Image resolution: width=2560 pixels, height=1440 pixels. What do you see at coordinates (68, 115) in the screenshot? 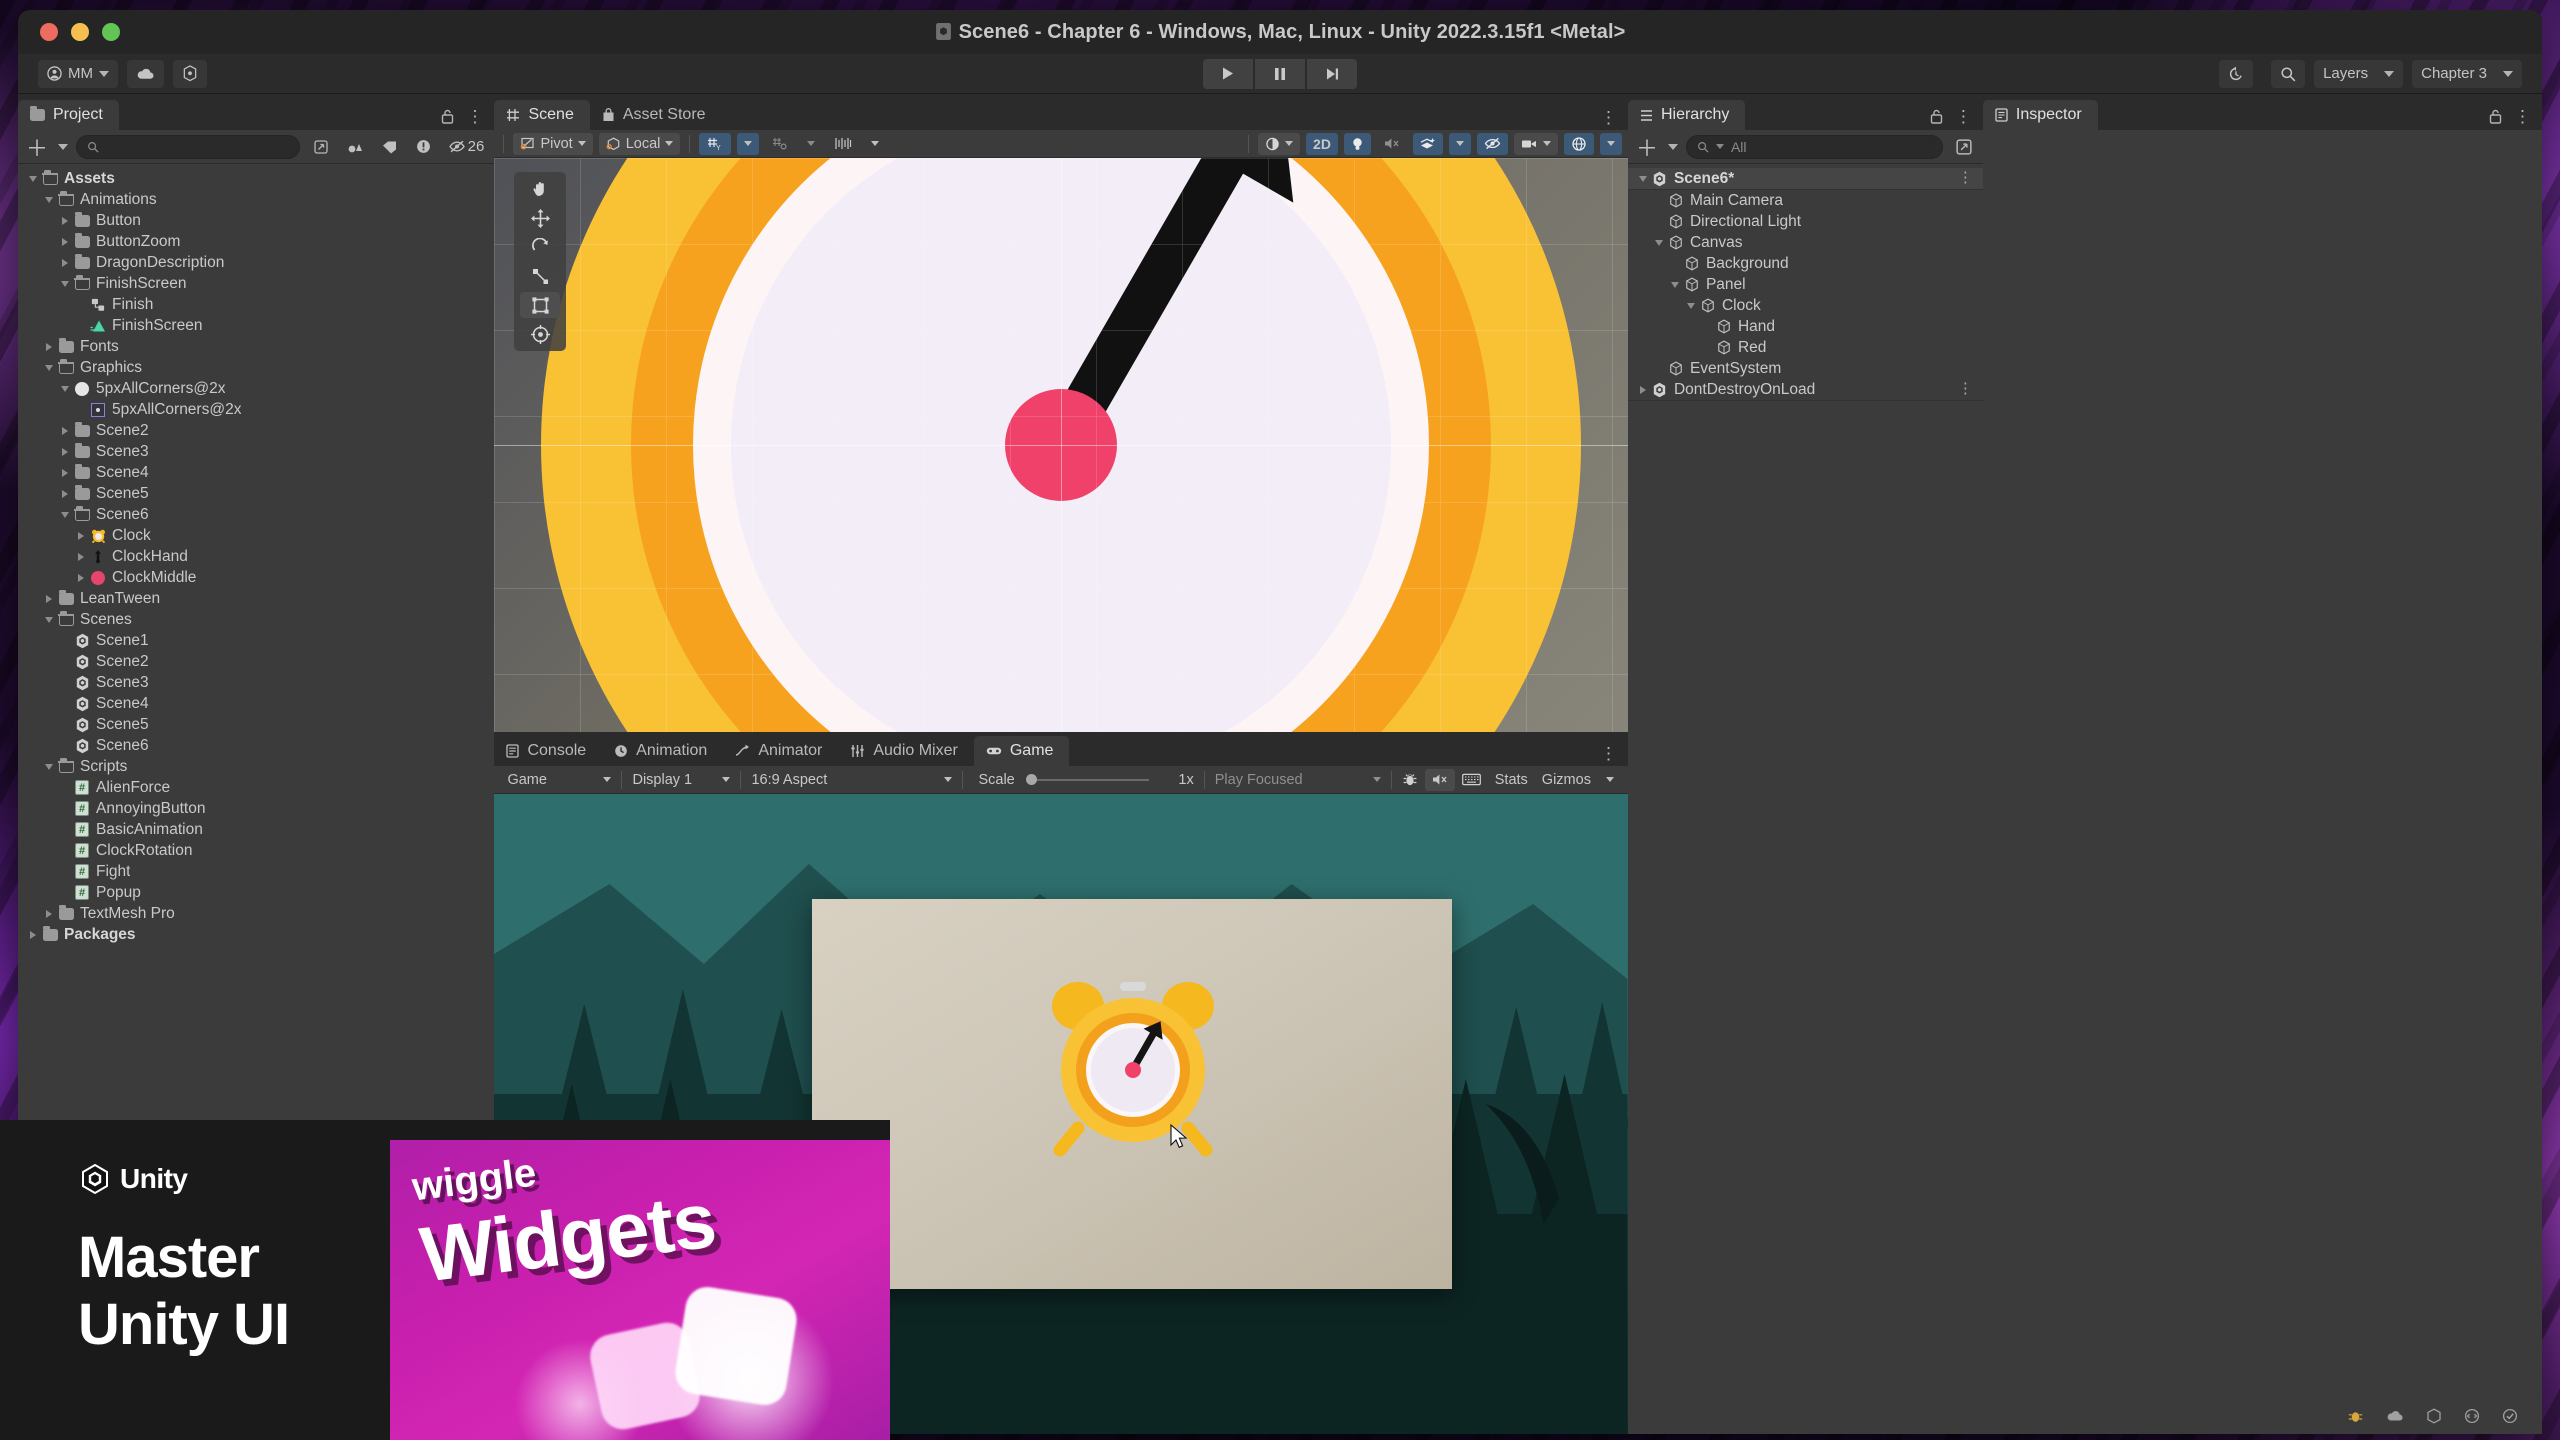
I see `tab-project: Project` at bounding box center [68, 115].